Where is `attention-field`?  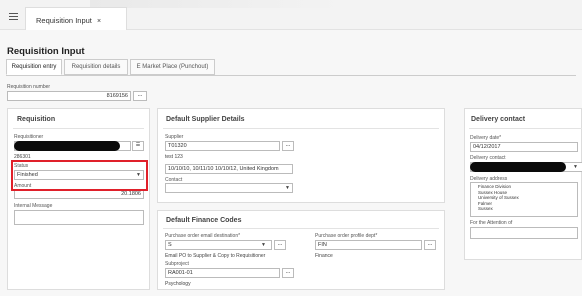
attention-field is located at coordinates (524, 233).